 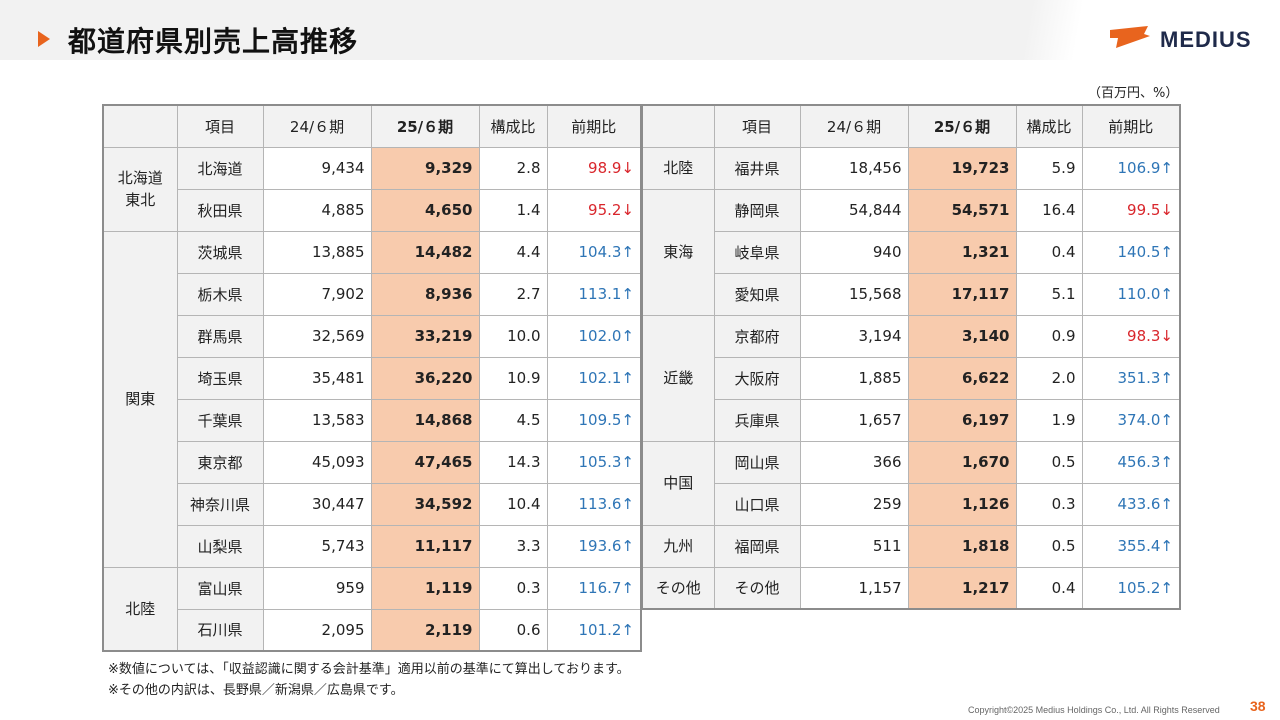 I want to click on current-value-cell: 14,868, so click(x=425, y=420).